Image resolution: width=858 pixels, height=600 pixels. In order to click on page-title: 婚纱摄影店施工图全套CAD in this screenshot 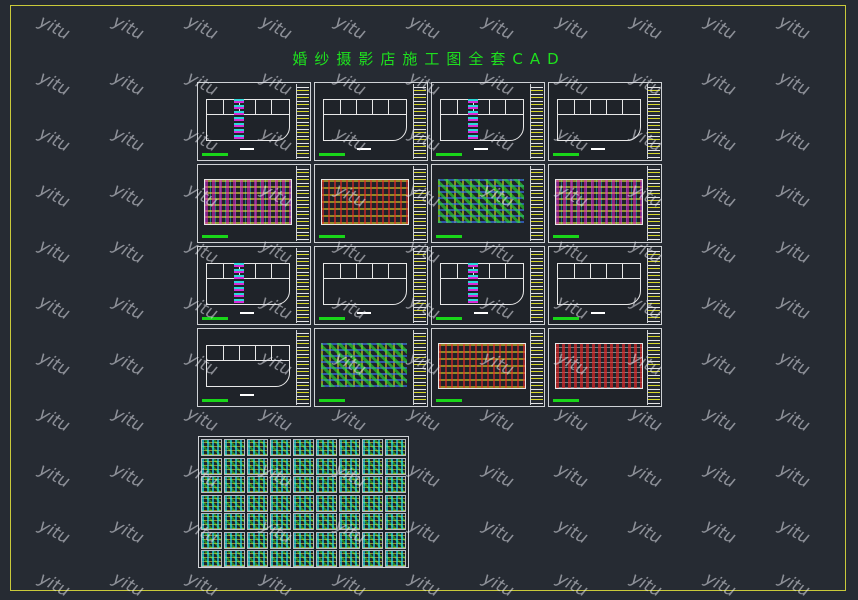, I will do `click(429, 59)`.